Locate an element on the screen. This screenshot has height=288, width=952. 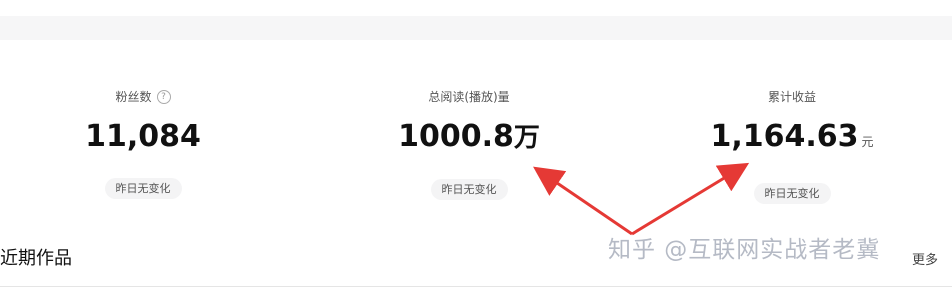
section-title: 近期作品 is located at coordinates (36, 258).